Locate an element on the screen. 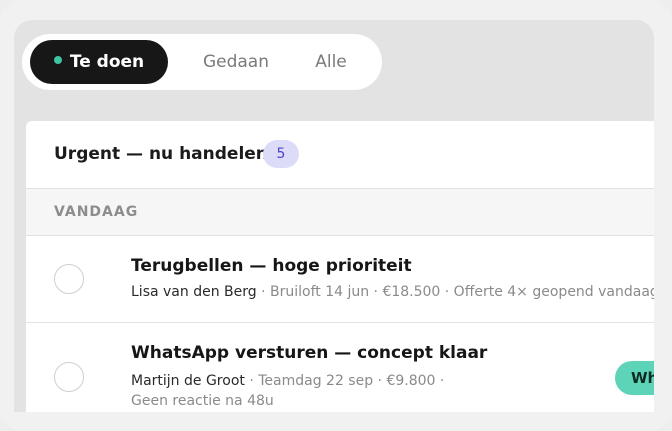 The height and width of the screenshot is (431, 672). tab-label: Gedaan is located at coordinates (236, 62).